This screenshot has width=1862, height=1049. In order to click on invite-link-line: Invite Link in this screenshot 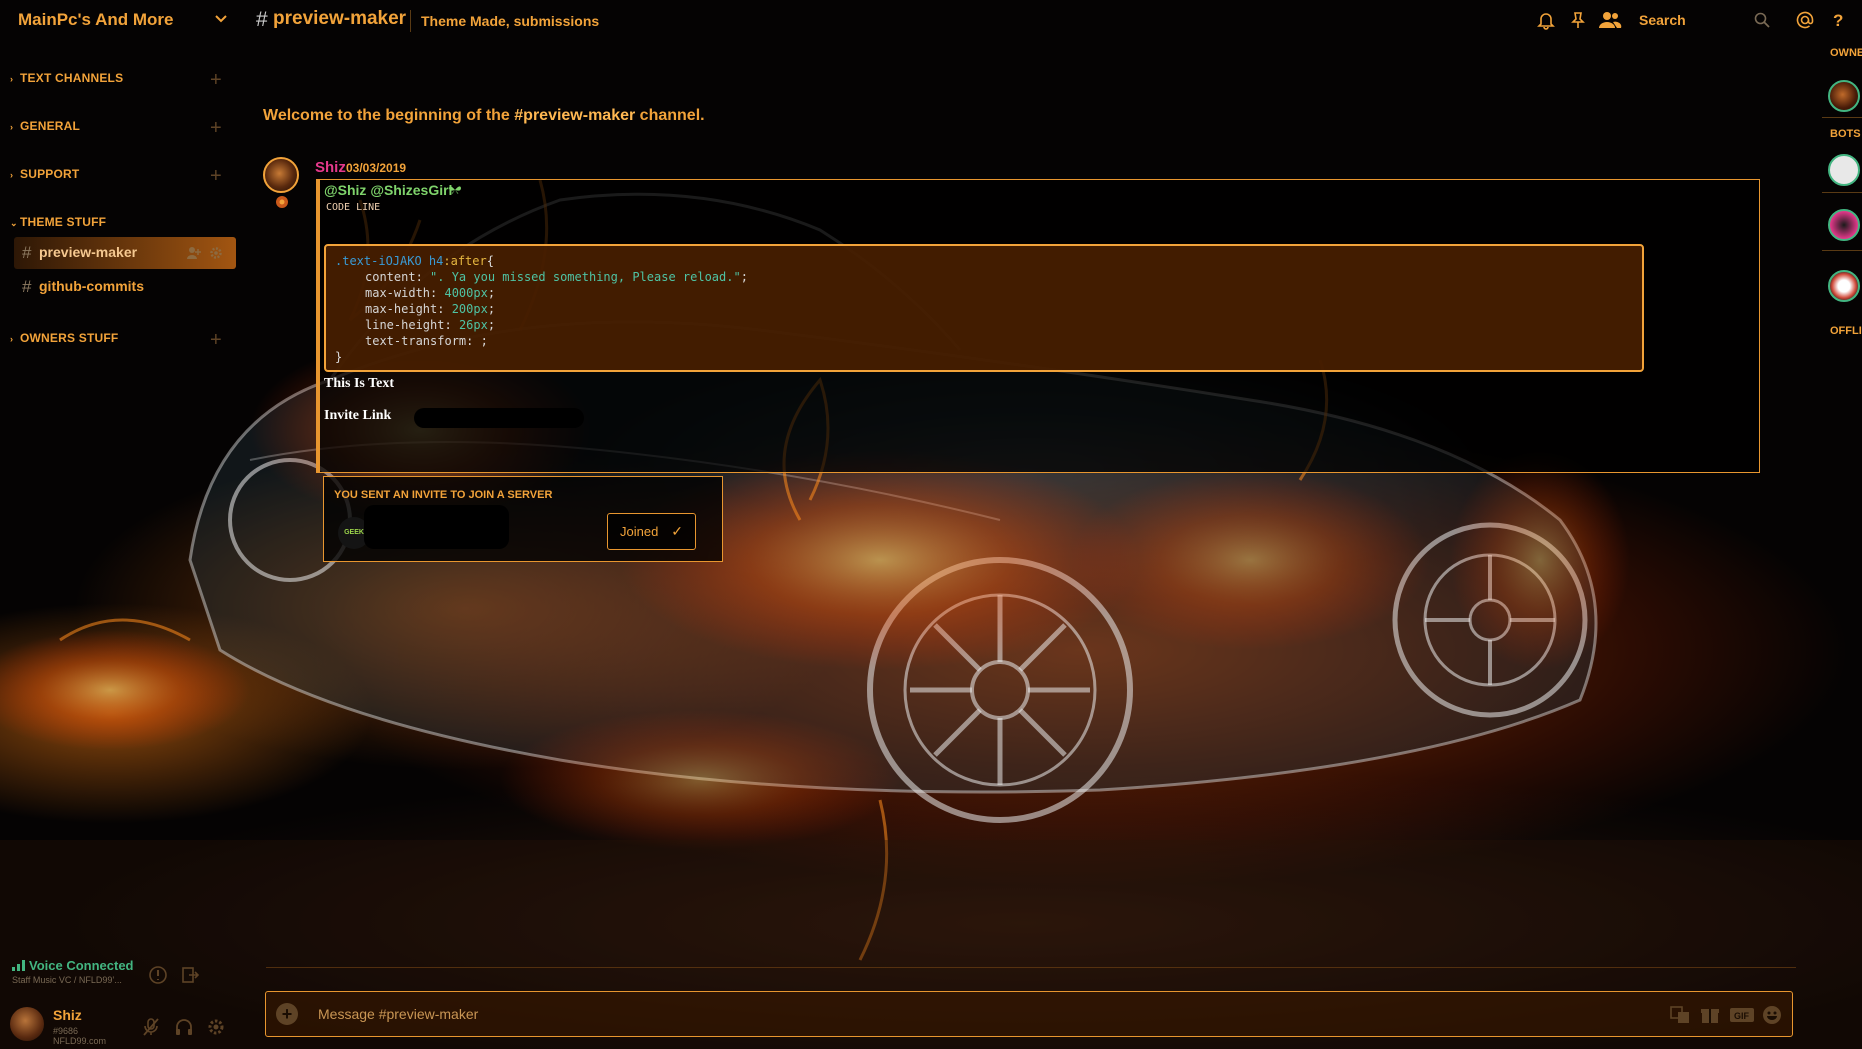, I will do `click(358, 415)`.